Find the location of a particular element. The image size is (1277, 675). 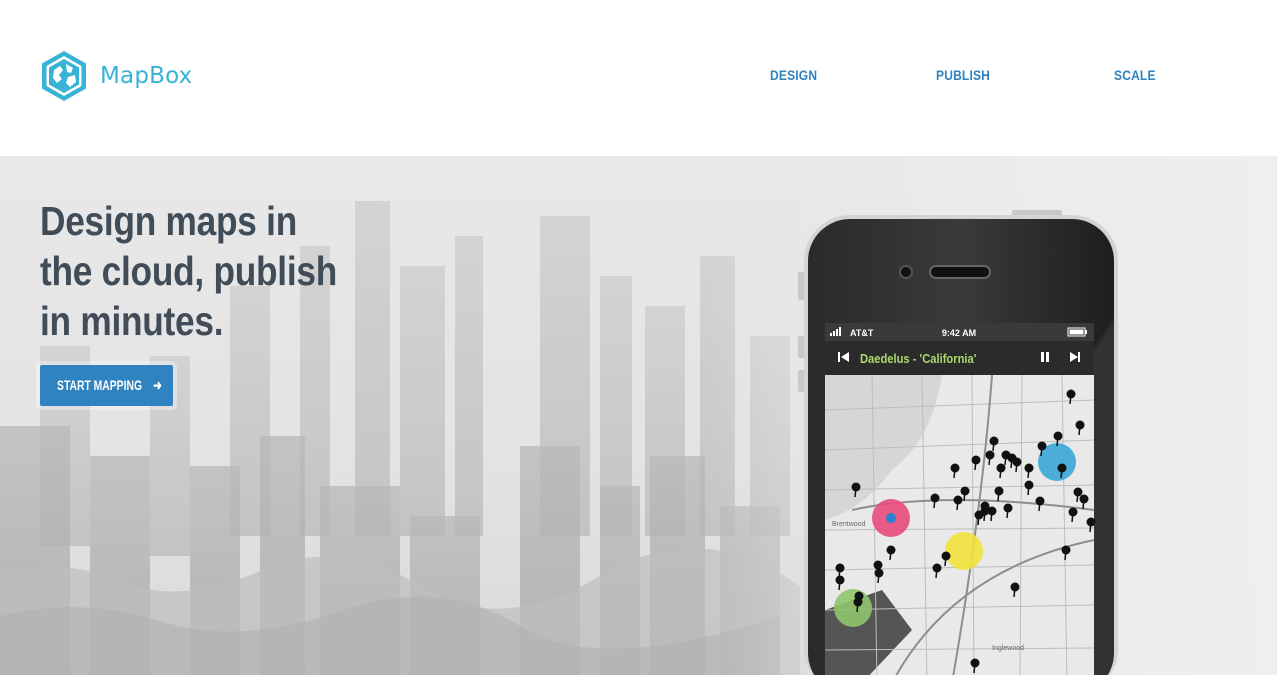

map-view: Brentwood Inglewood is located at coordinates (960, 524).